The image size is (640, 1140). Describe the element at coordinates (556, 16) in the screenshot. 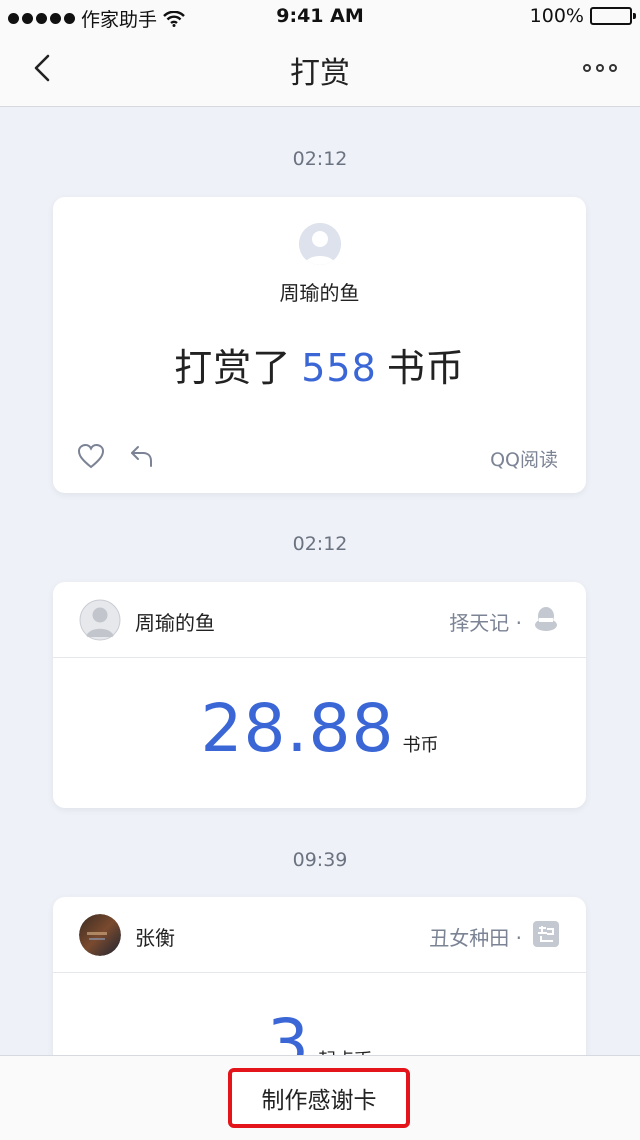

I see `battery-percent: 100%` at that location.